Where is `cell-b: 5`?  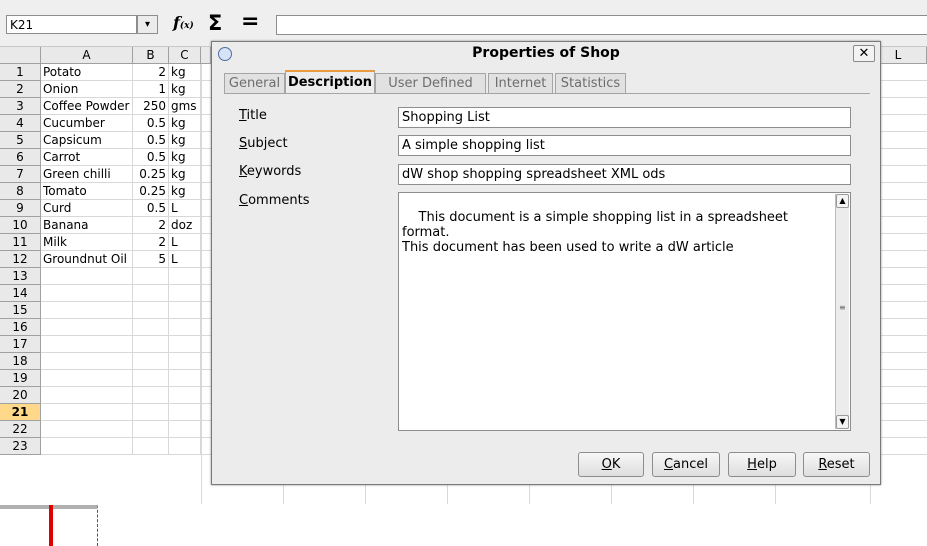 cell-b: 5 is located at coordinates (151, 259).